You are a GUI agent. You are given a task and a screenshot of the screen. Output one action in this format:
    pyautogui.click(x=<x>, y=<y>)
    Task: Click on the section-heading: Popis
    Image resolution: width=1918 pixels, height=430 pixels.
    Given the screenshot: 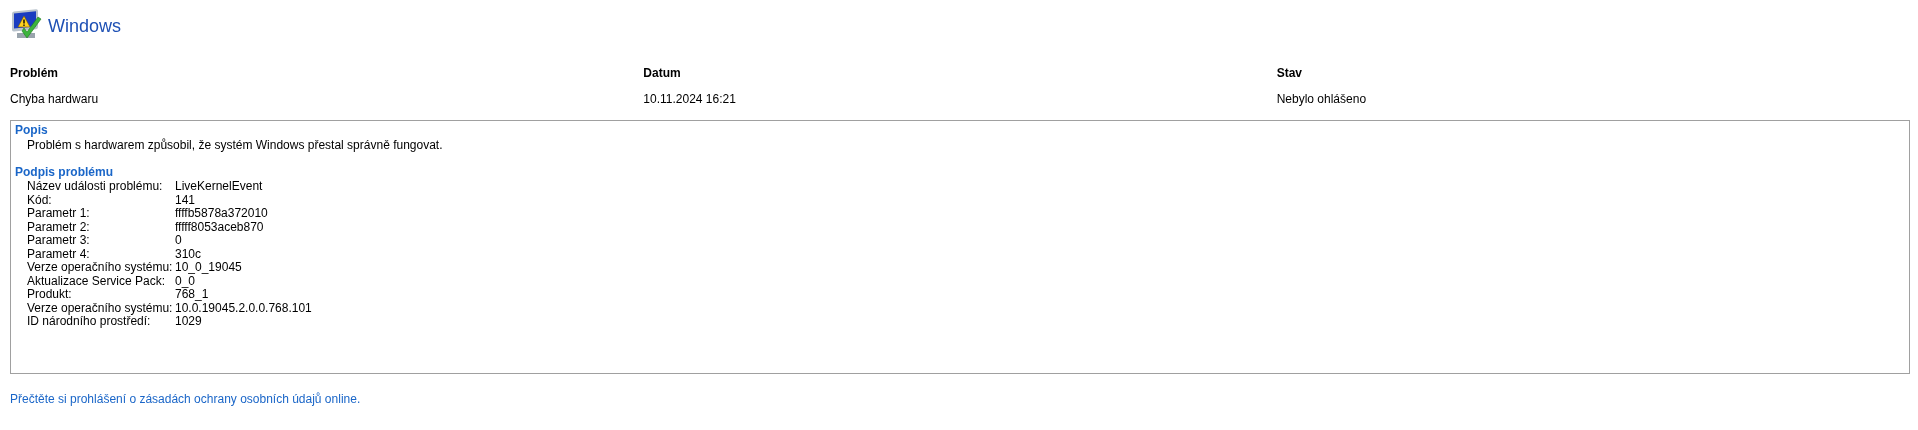 What is the action you would take?
    pyautogui.click(x=31, y=130)
    